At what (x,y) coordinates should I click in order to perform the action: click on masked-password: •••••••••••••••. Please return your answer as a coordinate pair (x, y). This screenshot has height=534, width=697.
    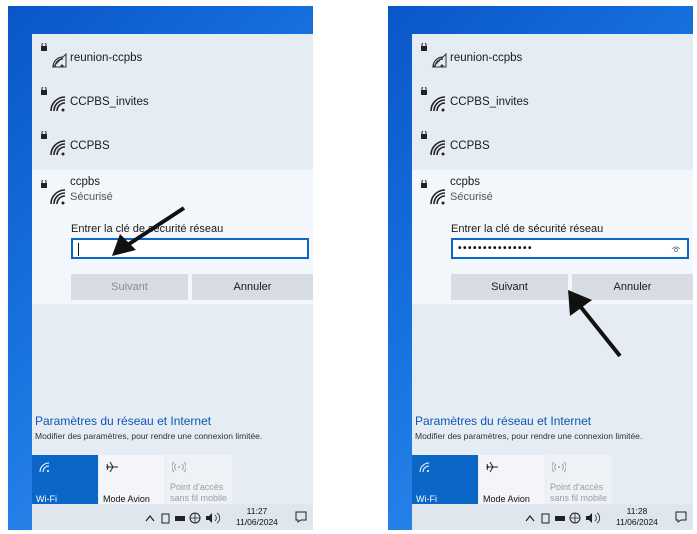
    Looking at the image, I should click on (496, 248).